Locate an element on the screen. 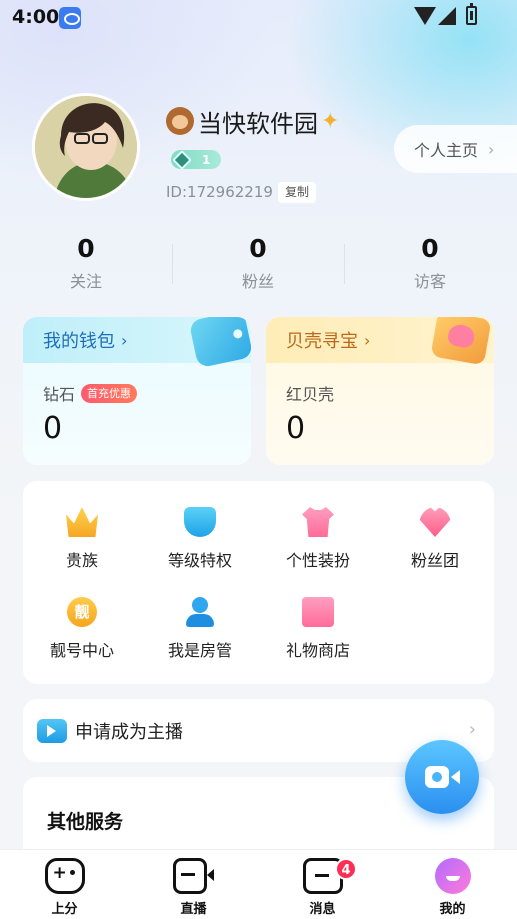 The width and height of the screenshot is (517, 919). diamond-value: 0 is located at coordinates (53, 428).